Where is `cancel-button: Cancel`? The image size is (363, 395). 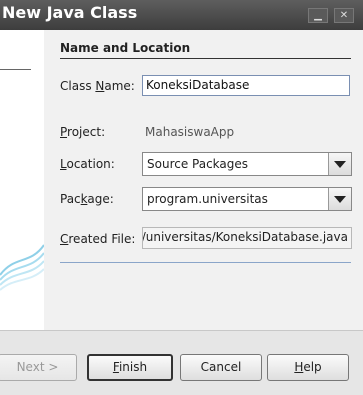 cancel-button: Cancel is located at coordinates (221, 367).